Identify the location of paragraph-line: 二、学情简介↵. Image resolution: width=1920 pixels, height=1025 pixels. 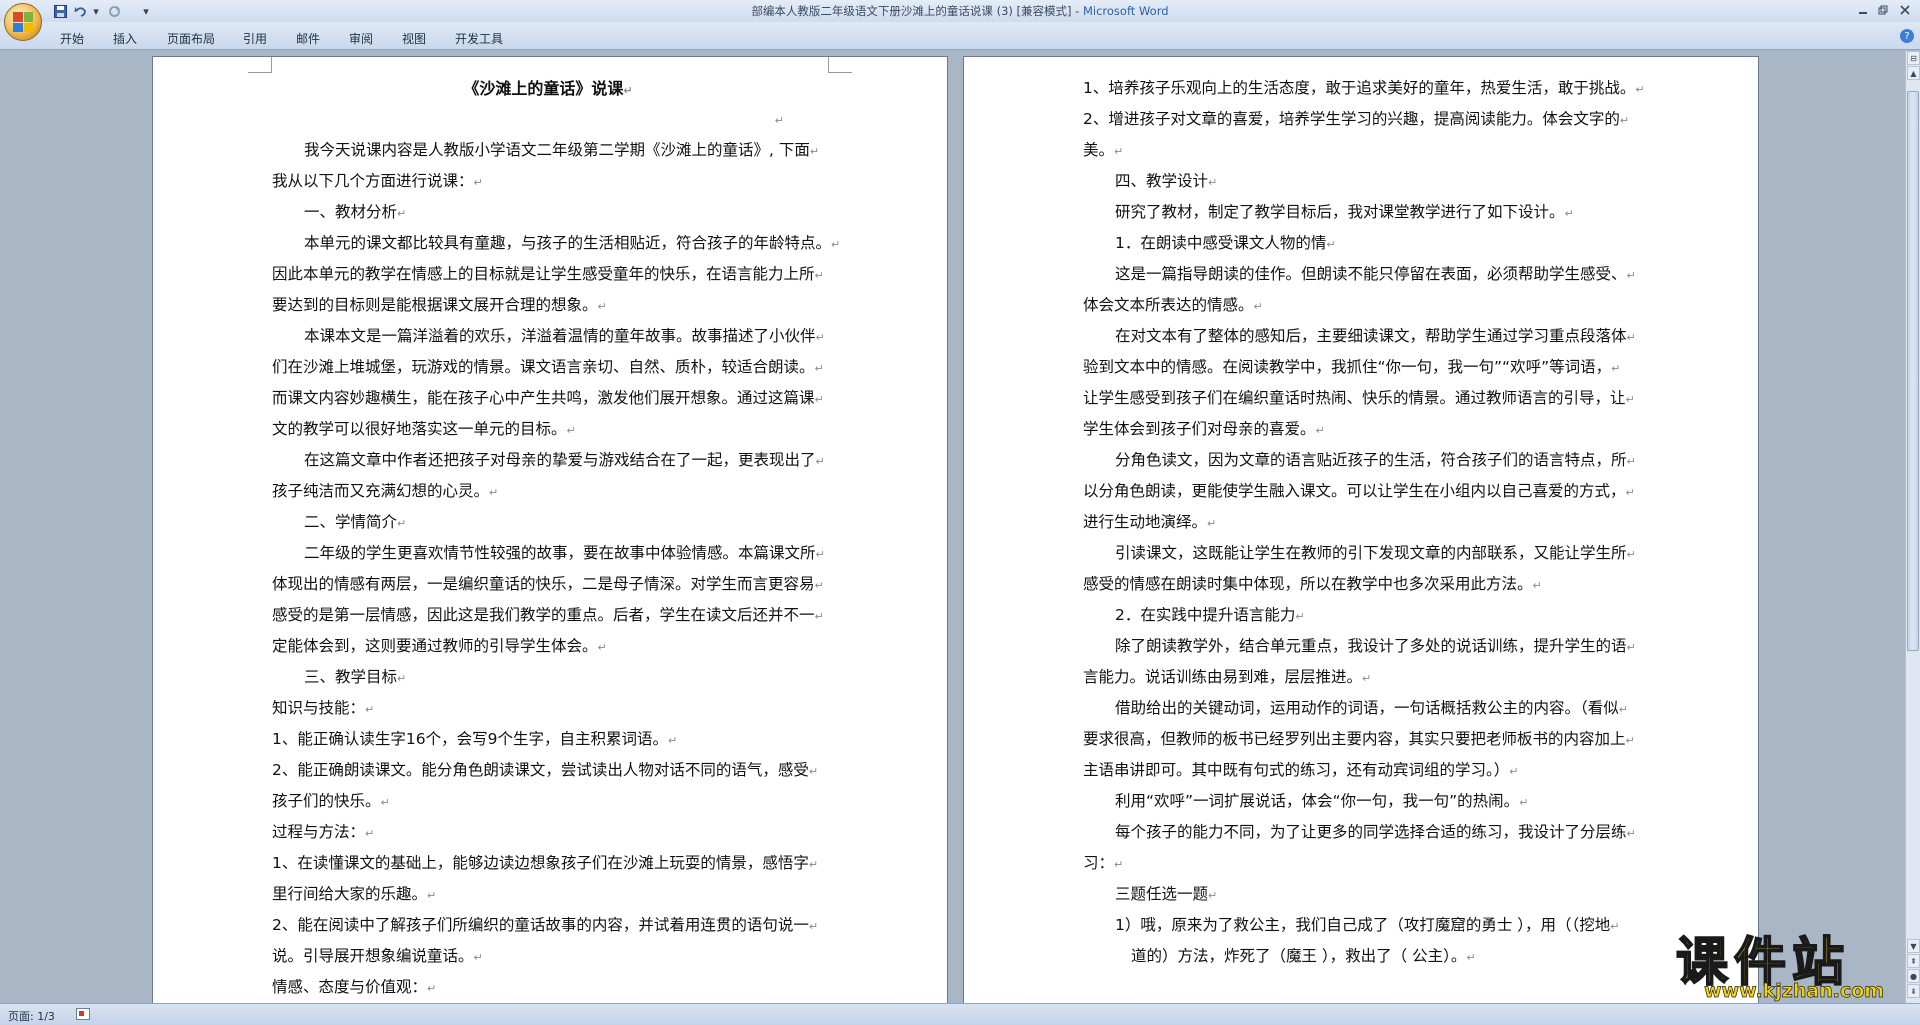
(548, 522).